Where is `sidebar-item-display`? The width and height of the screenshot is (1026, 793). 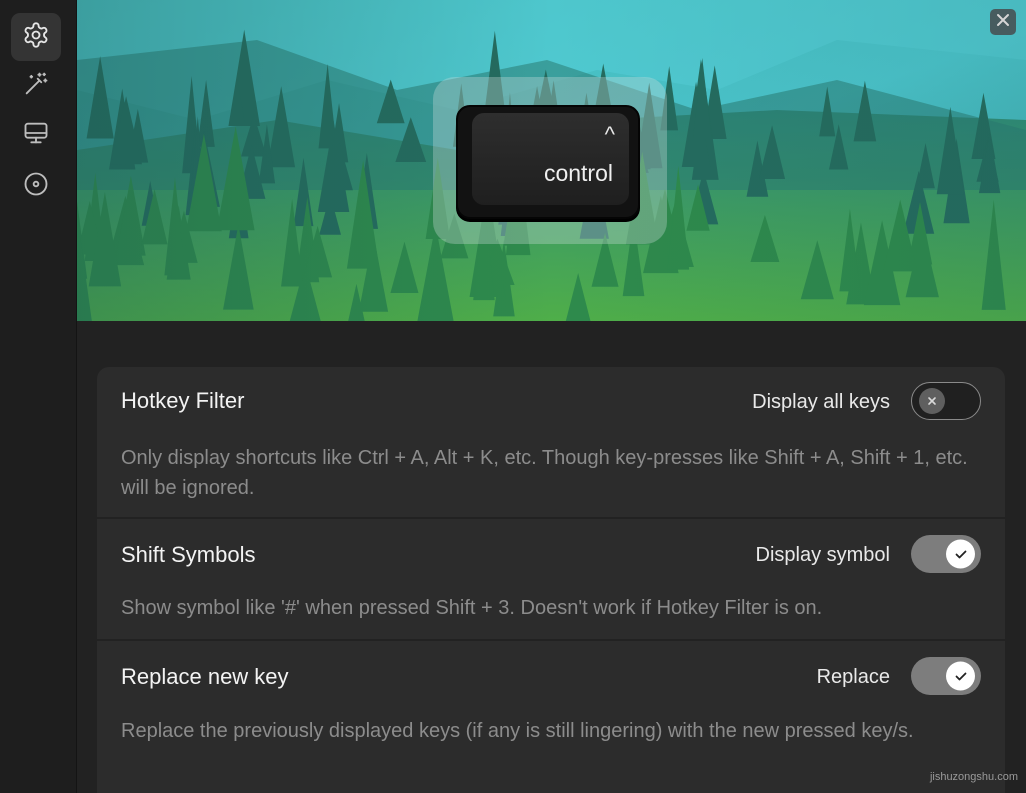 sidebar-item-display is located at coordinates (36, 135).